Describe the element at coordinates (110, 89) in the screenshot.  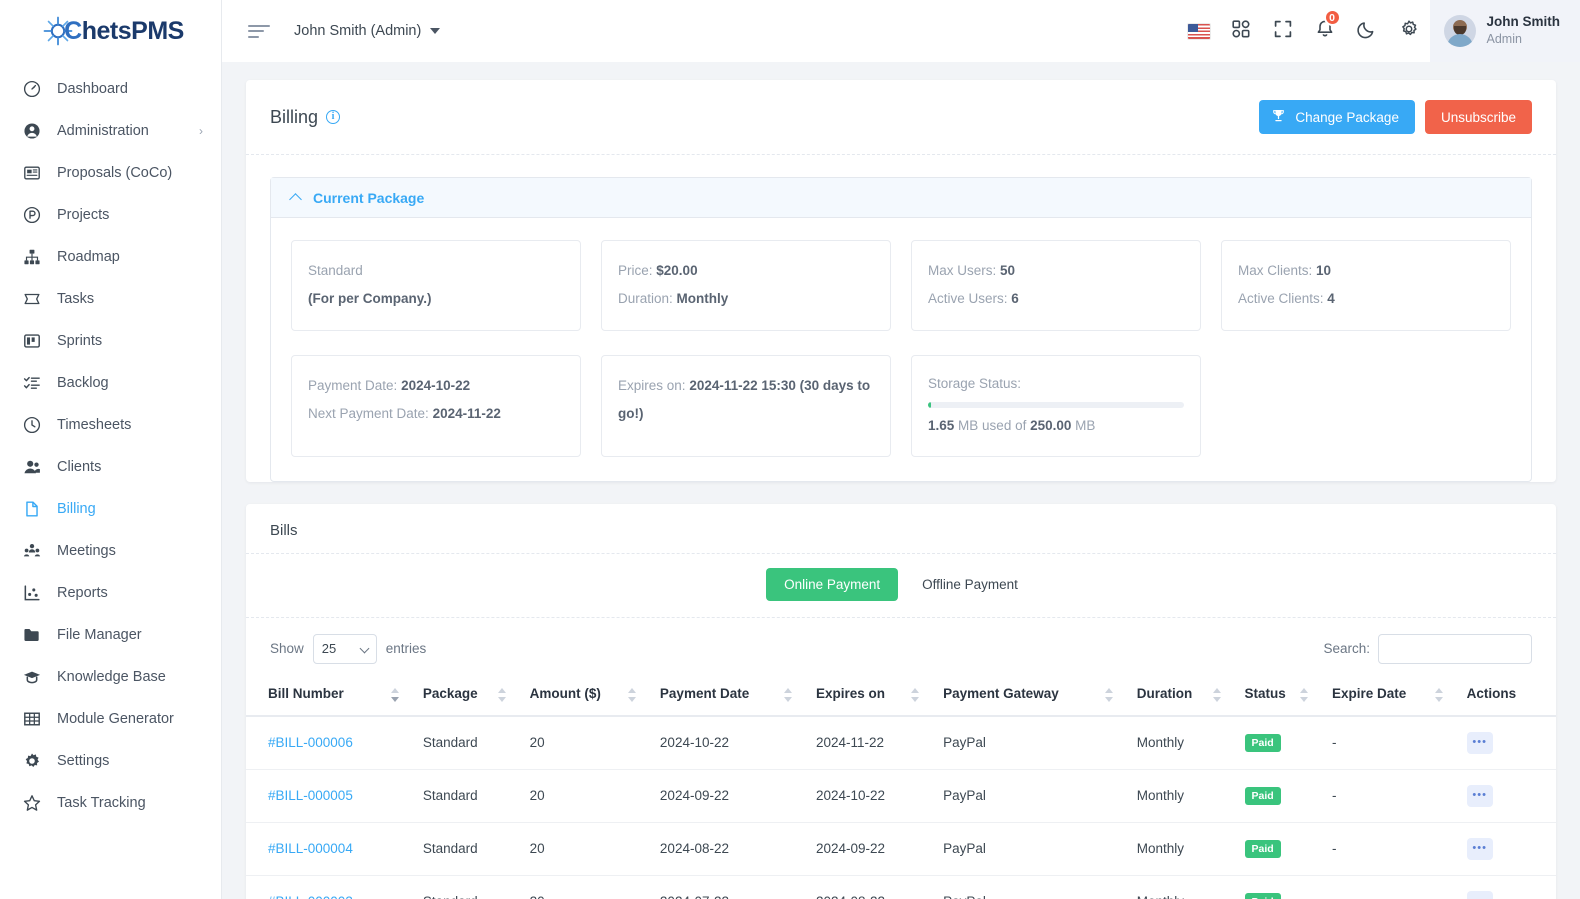
I see `sidebar-item-dashboard: Dashboard` at that location.